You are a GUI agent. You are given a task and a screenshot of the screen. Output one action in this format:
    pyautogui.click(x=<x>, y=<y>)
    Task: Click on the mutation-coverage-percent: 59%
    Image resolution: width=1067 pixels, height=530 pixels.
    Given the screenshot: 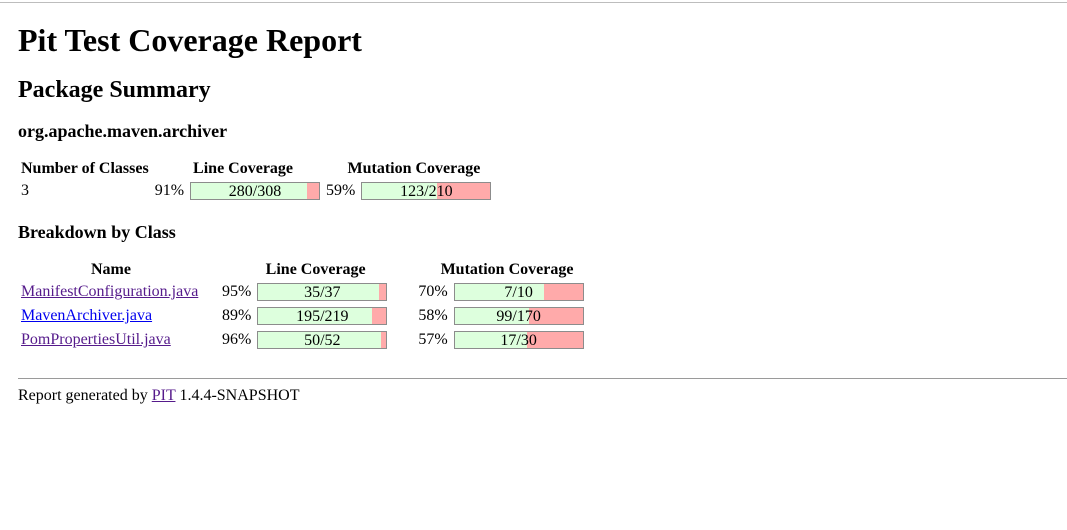 What is the action you would take?
    pyautogui.click(x=341, y=190)
    